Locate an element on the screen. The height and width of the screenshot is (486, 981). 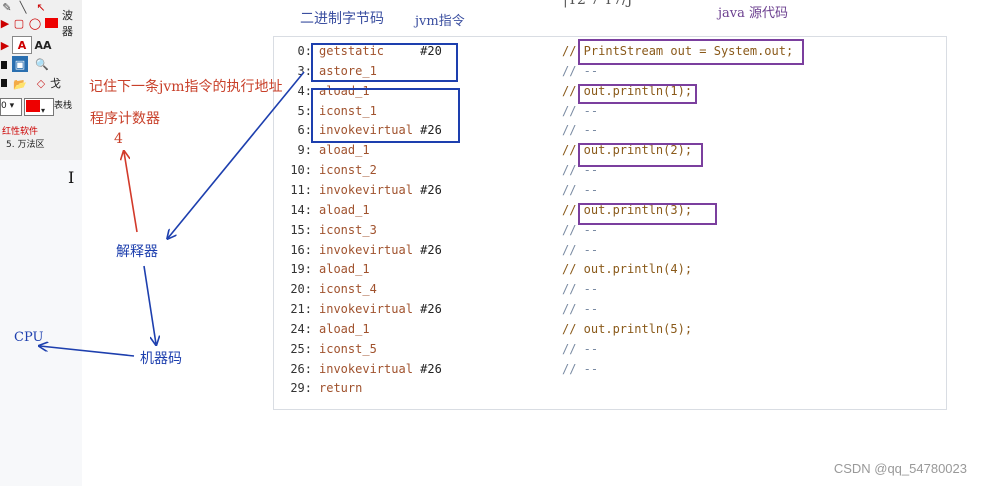
println1-block-box is located at coordinates (385, 115).